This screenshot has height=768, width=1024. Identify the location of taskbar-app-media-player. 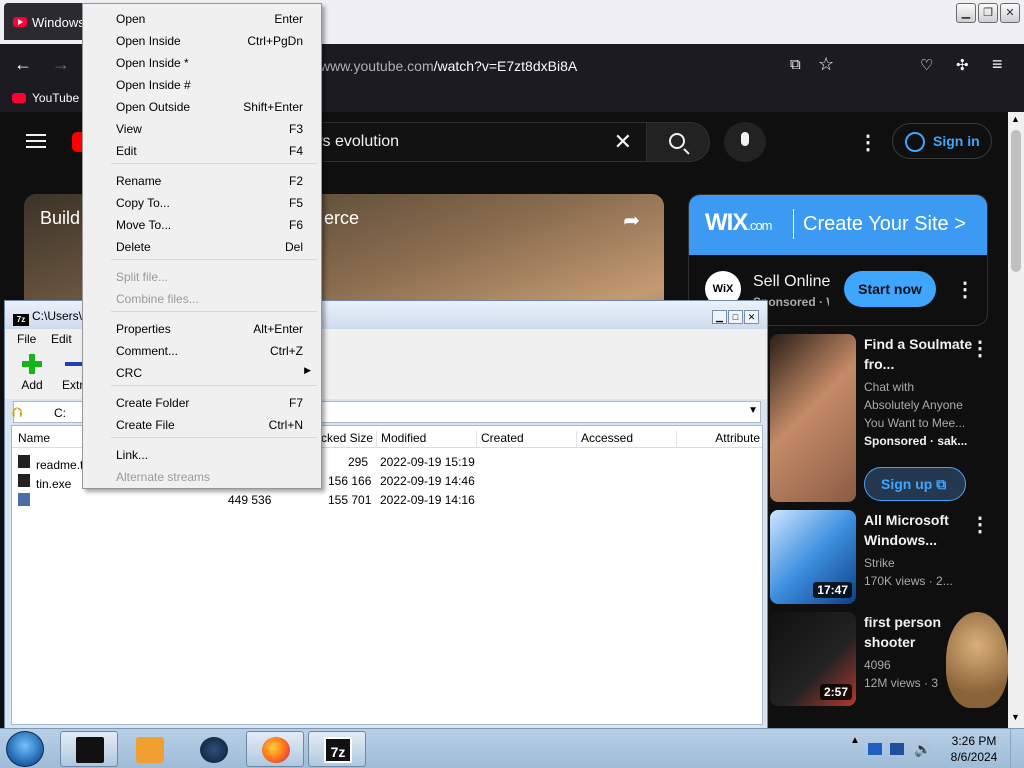
(149, 749).